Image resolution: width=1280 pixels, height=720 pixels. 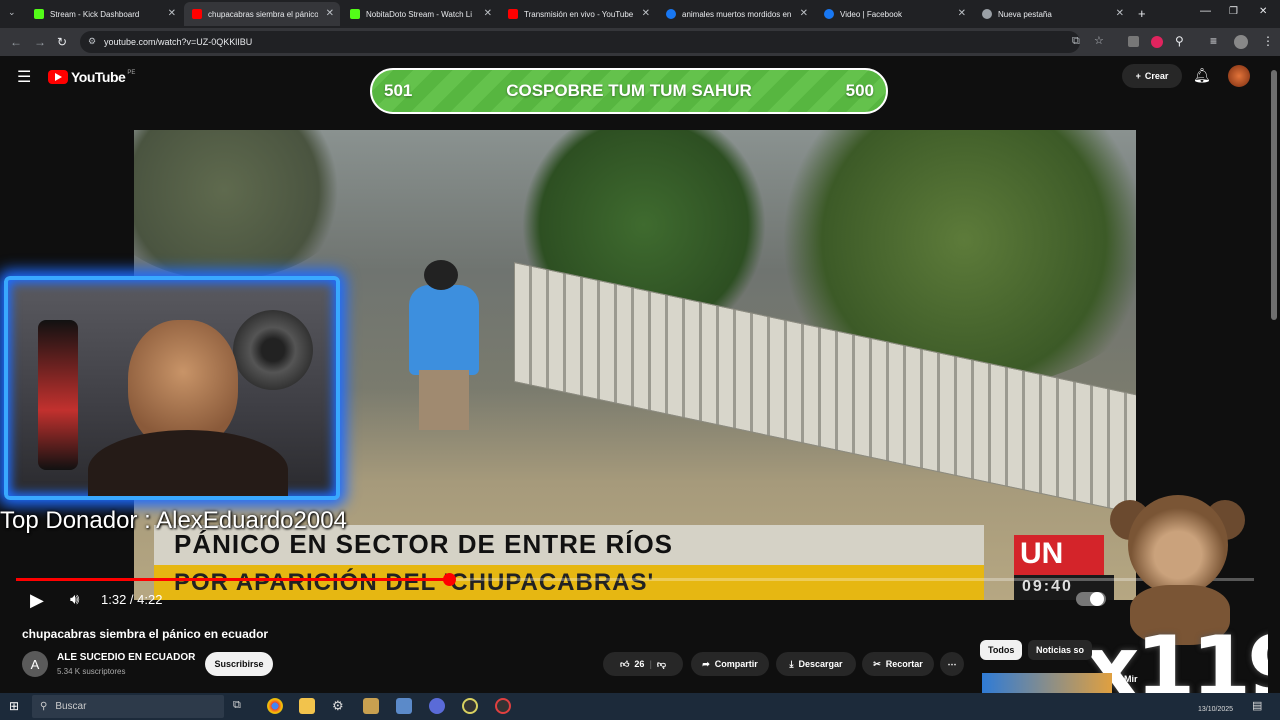 I want to click on tab-youtube-live: Transmisión en vivo - YouTube ✕, so click(x=578, y=14).